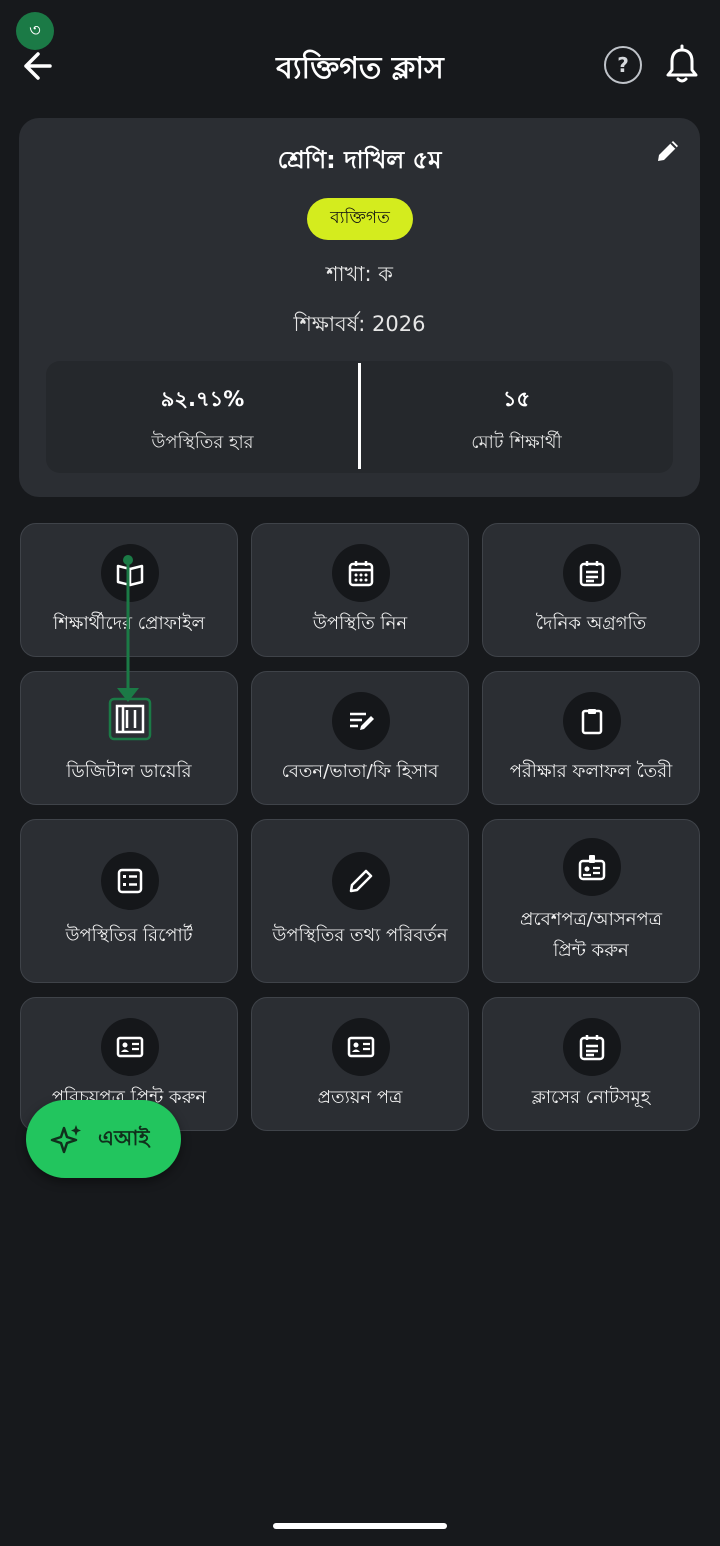 The width and height of the screenshot is (720, 1546). What do you see at coordinates (129, 623) in the screenshot?
I see `tile-label: শিক্ষার্থীদের প্রোফাইল` at bounding box center [129, 623].